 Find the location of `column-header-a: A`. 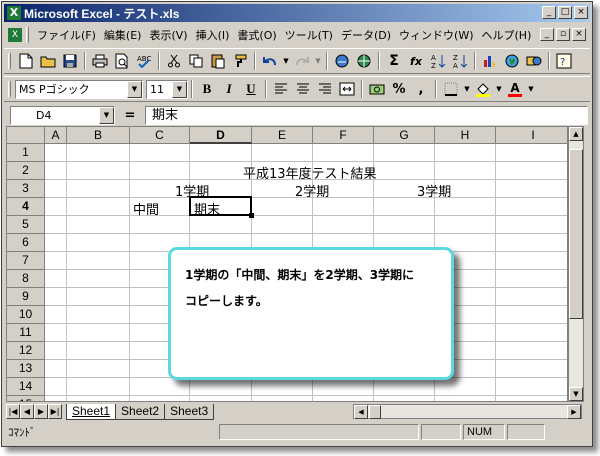

column-header-a: A is located at coordinates (56, 135).